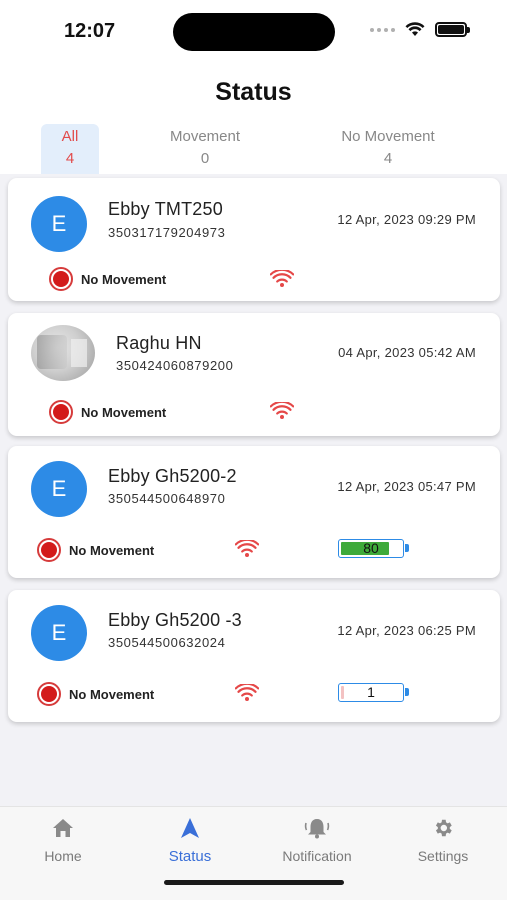 This screenshot has width=507, height=900. What do you see at coordinates (159, 343) in the screenshot?
I see `device-name: Raghu HN` at bounding box center [159, 343].